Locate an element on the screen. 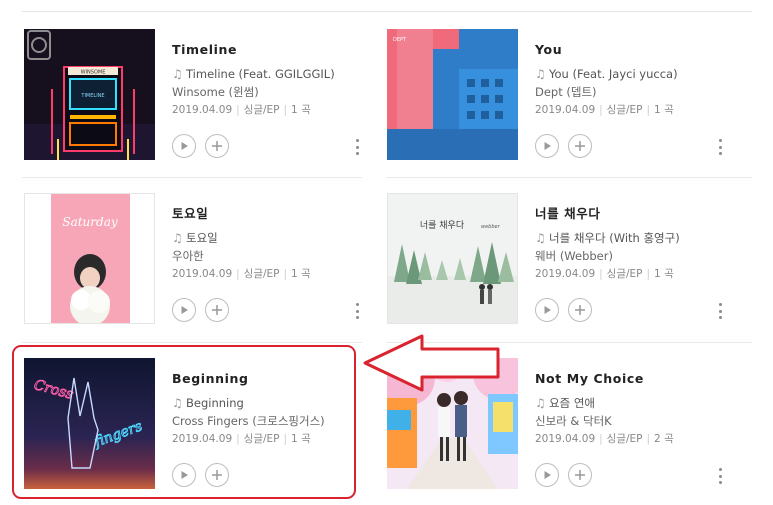 The image size is (773, 505). track-line: ♫ You (Feat. Jayci yucca) is located at coordinates (630, 74).